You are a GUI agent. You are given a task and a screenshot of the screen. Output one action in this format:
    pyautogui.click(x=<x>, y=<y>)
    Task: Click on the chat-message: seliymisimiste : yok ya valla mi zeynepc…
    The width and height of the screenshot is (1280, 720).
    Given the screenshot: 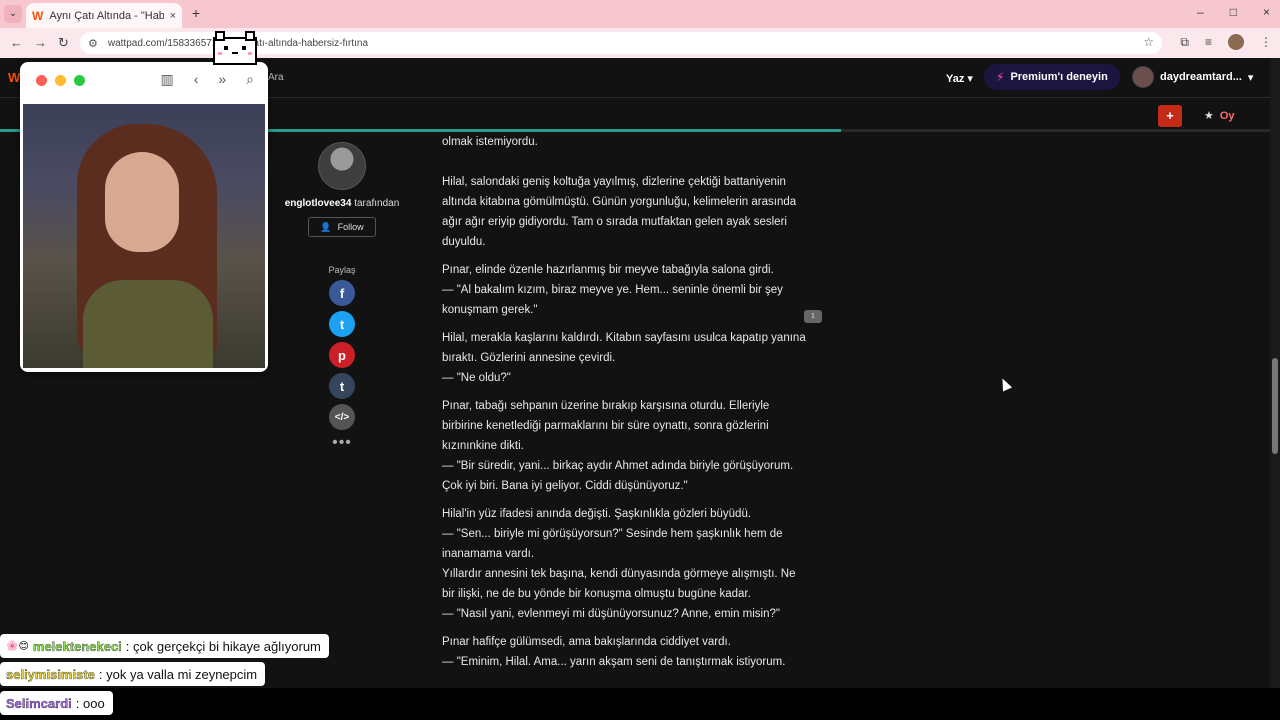 What is the action you would take?
    pyautogui.click(x=133, y=674)
    